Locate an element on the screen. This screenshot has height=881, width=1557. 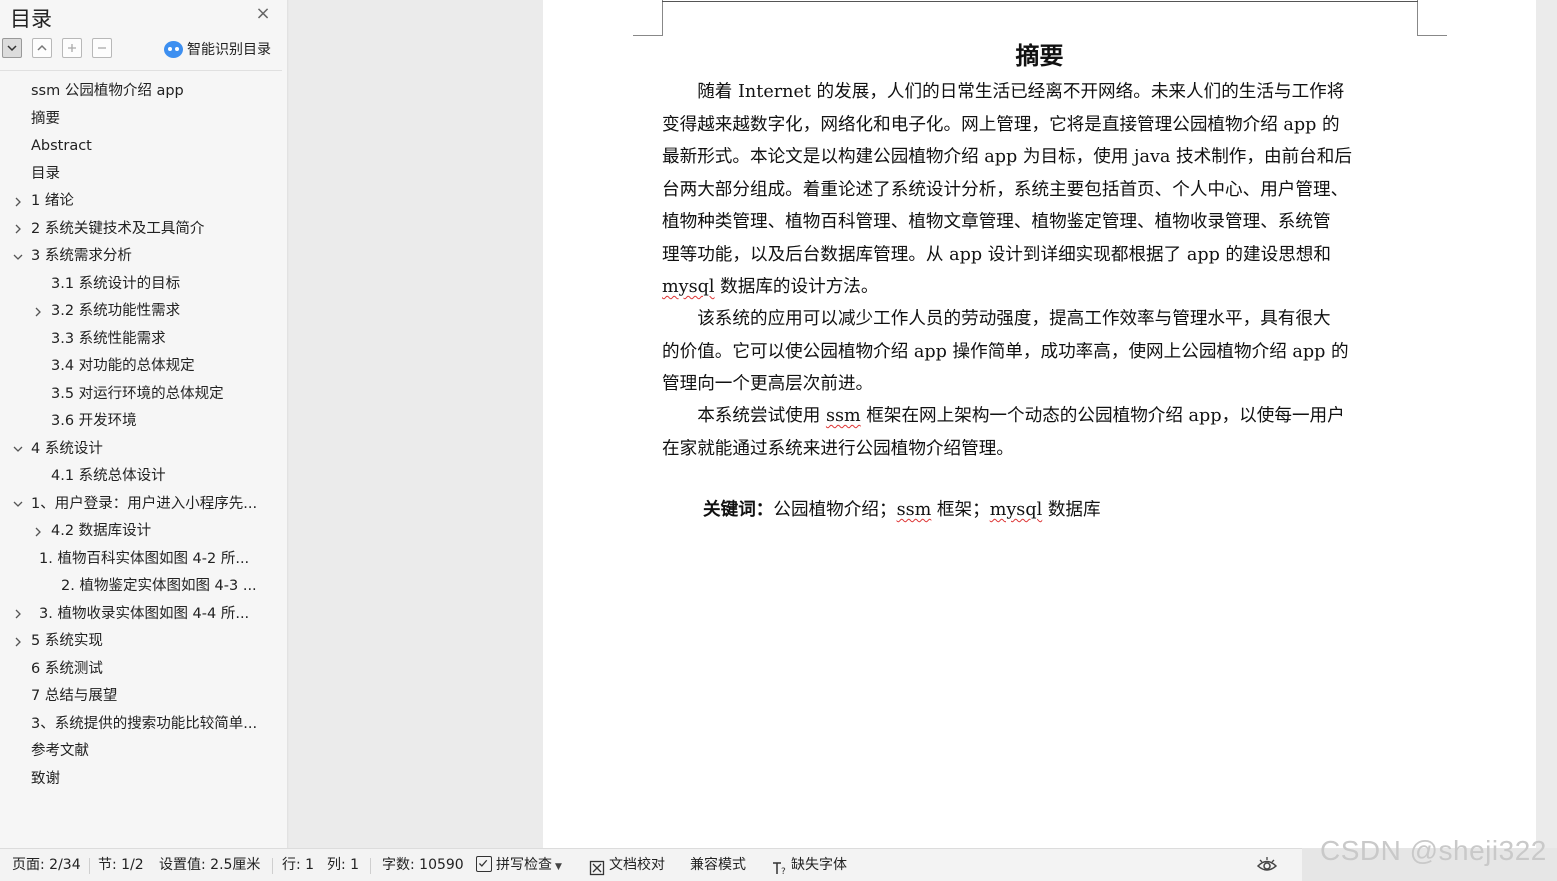
toc-item: 4.2 数据库设计 is located at coordinates (141, 532).